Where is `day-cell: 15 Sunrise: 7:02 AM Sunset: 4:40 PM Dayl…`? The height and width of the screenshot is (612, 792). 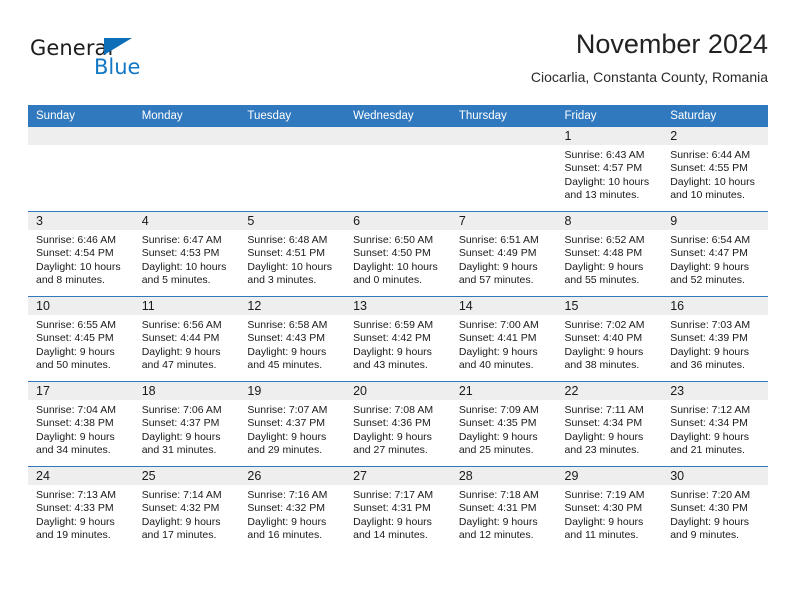 day-cell: 15 Sunrise: 7:02 AM Sunset: 4:40 PM Dayl… is located at coordinates (609, 339).